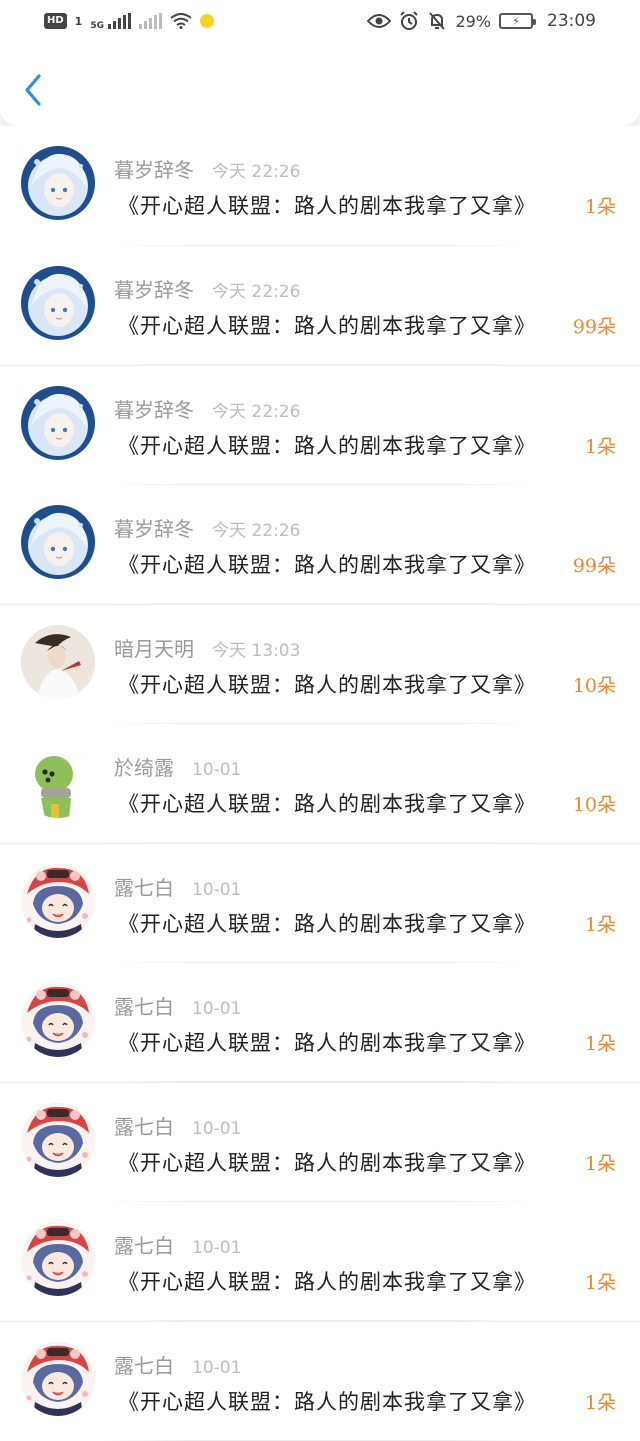 The image size is (640, 1441). Describe the element at coordinates (181, 21) in the screenshot. I see `wifi-icon` at that location.